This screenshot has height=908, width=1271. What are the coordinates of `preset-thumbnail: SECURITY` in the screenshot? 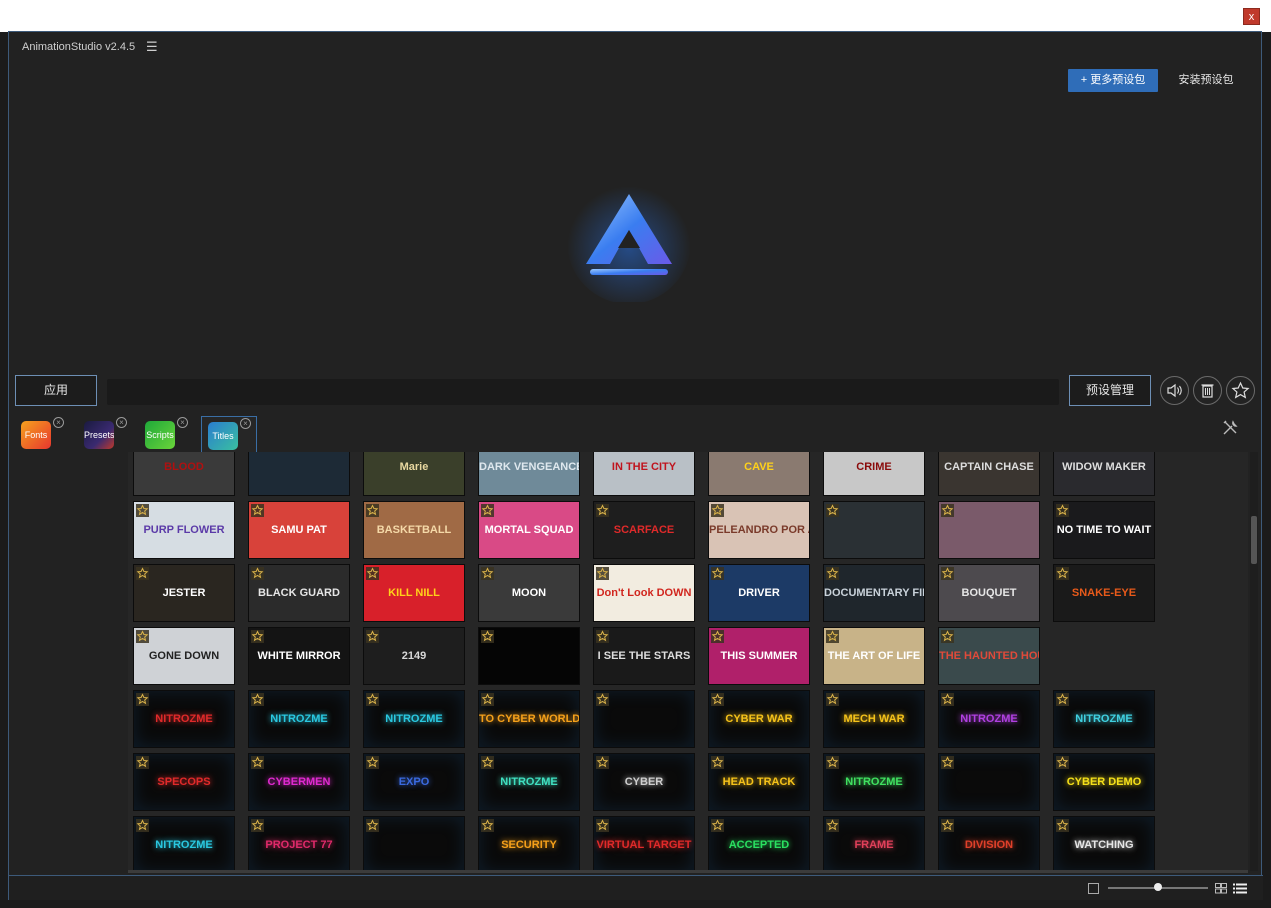 It's located at (529, 843).